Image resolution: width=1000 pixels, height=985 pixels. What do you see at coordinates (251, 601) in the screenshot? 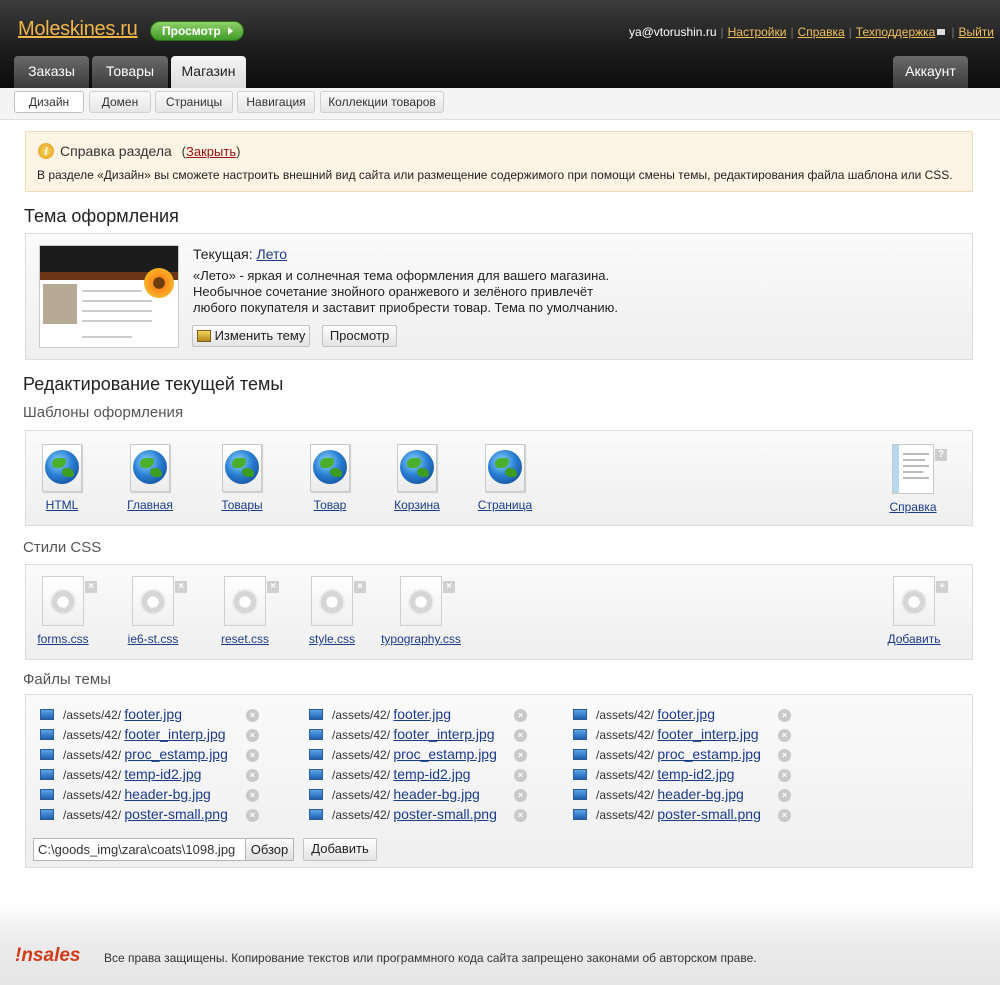
I see `css-doc-icon: ×` at bounding box center [251, 601].